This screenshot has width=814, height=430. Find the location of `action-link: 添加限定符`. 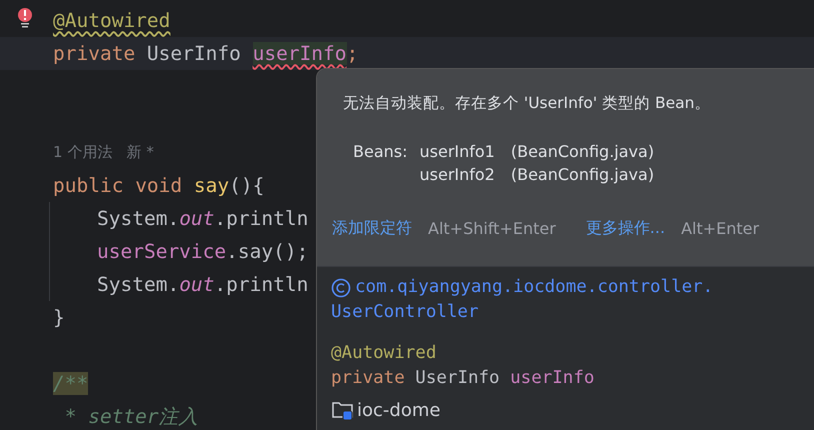

action-link: 添加限定符 is located at coordinates (372, 228).